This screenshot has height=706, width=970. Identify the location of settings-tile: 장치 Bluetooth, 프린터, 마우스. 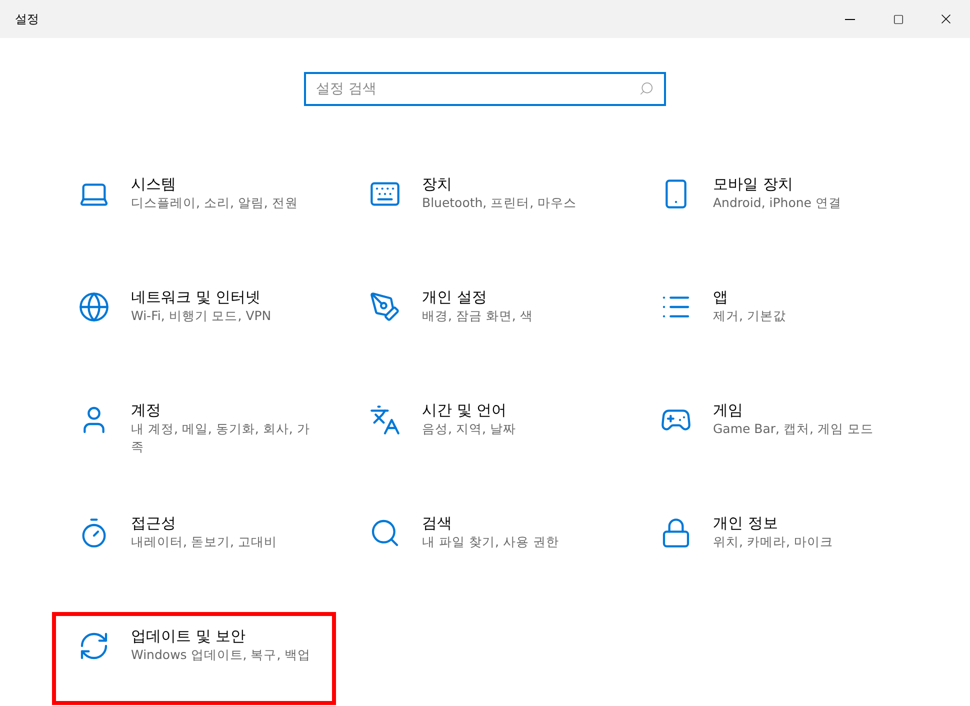
(485, 206).